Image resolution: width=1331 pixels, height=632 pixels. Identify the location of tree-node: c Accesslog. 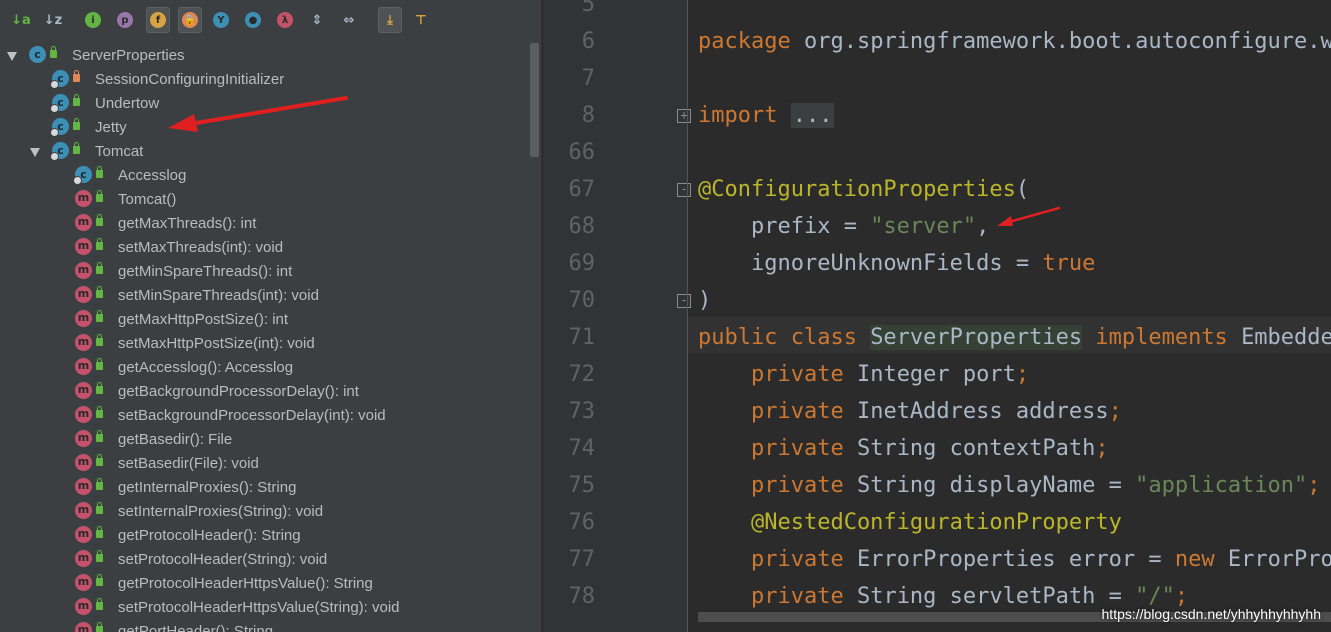
(264, 175).